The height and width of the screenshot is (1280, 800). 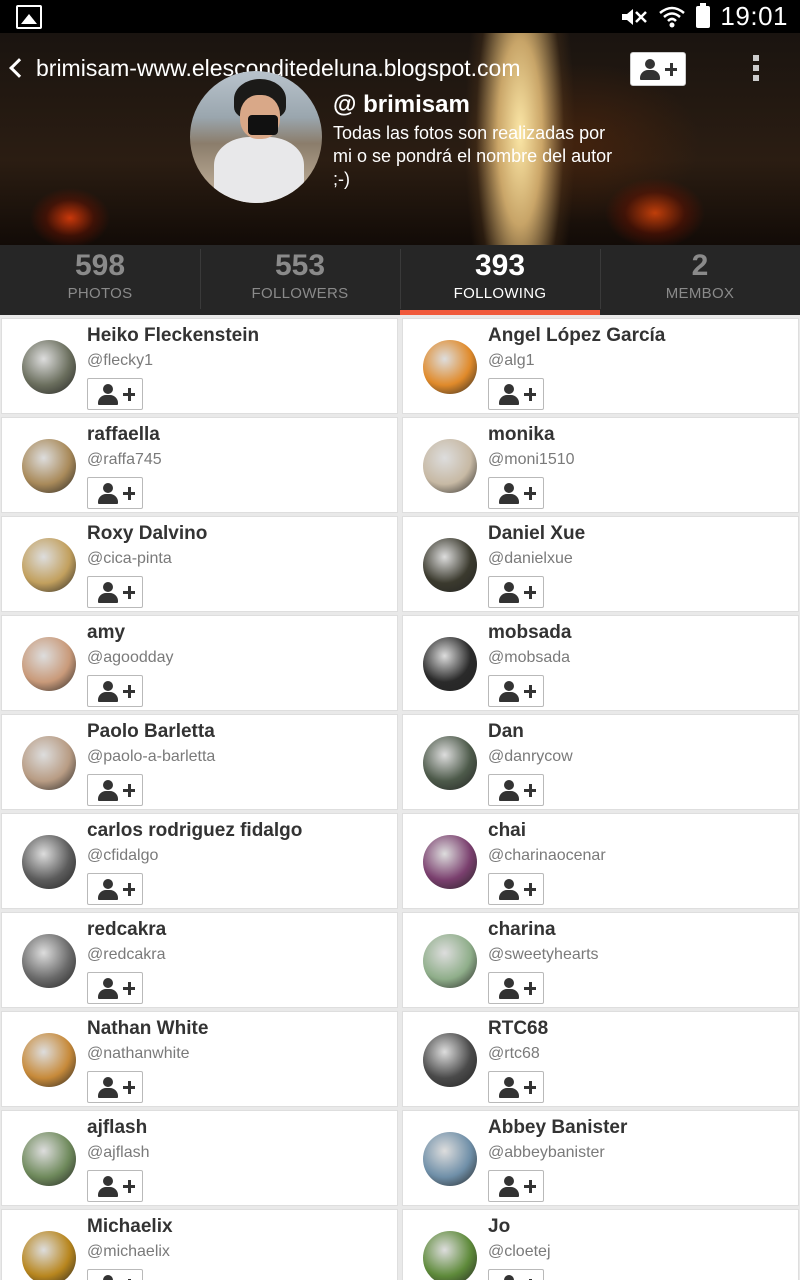 What do you see at coordinates (199, 861) in the screenshot?
I see `user-card: carlos rodriguez fidalgo @cfidalgo` at bounding box center [199, 861].